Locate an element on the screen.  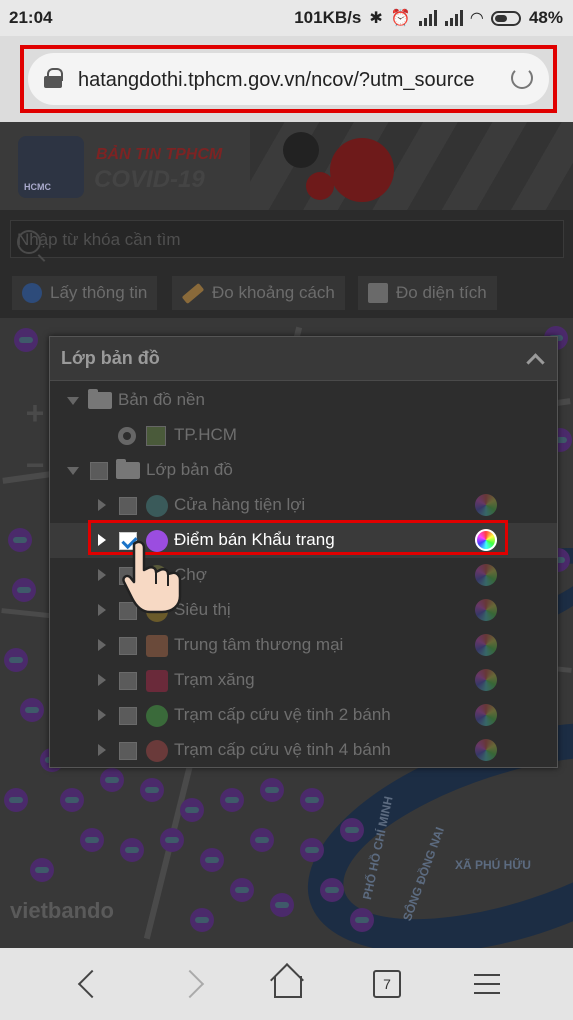
back-icon is located at coordinates (90, 984).